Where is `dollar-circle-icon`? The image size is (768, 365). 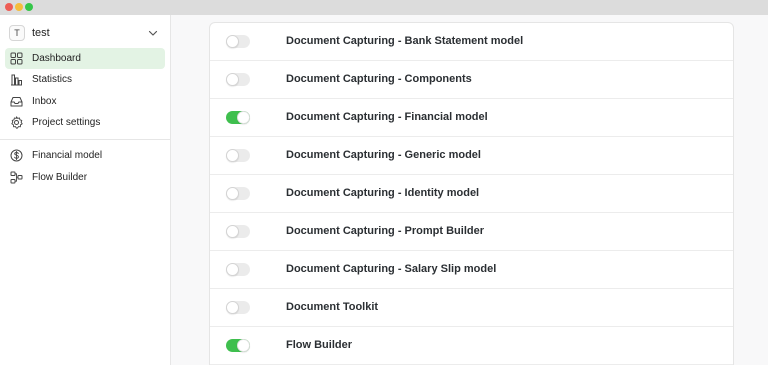
dollar-circle-icon is located at coordinates (16, 155).